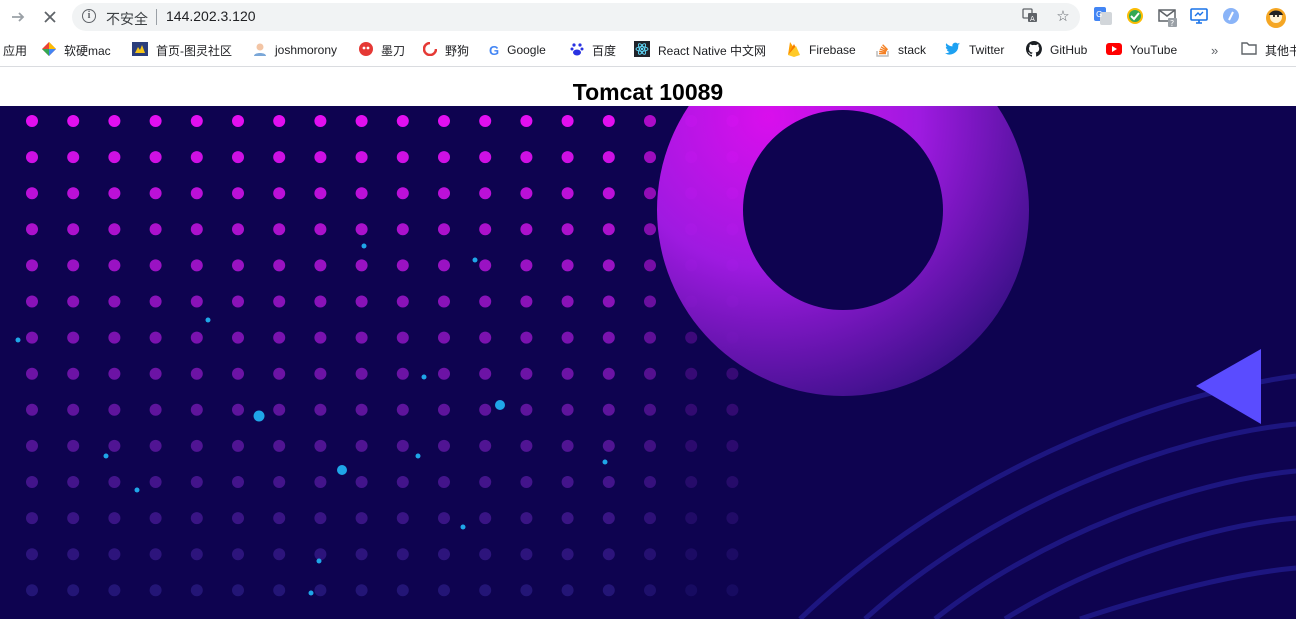 The image size is (1296, 619). What do you see at coordinates (18, 17) in the screenshot?
I see `forward-arrow-icon` at bounding box center [18, 17].